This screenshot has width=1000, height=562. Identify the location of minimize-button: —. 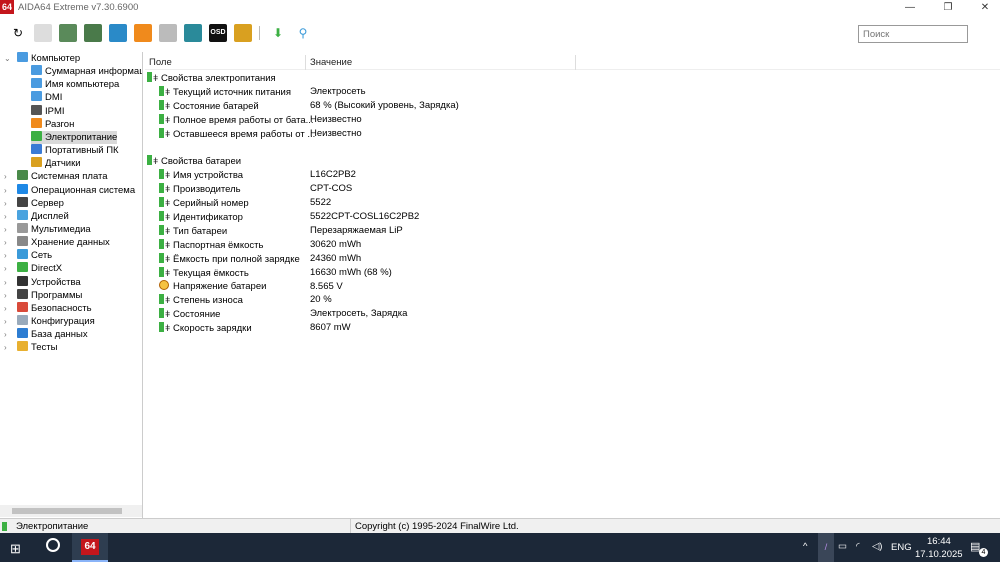
(910, 8).